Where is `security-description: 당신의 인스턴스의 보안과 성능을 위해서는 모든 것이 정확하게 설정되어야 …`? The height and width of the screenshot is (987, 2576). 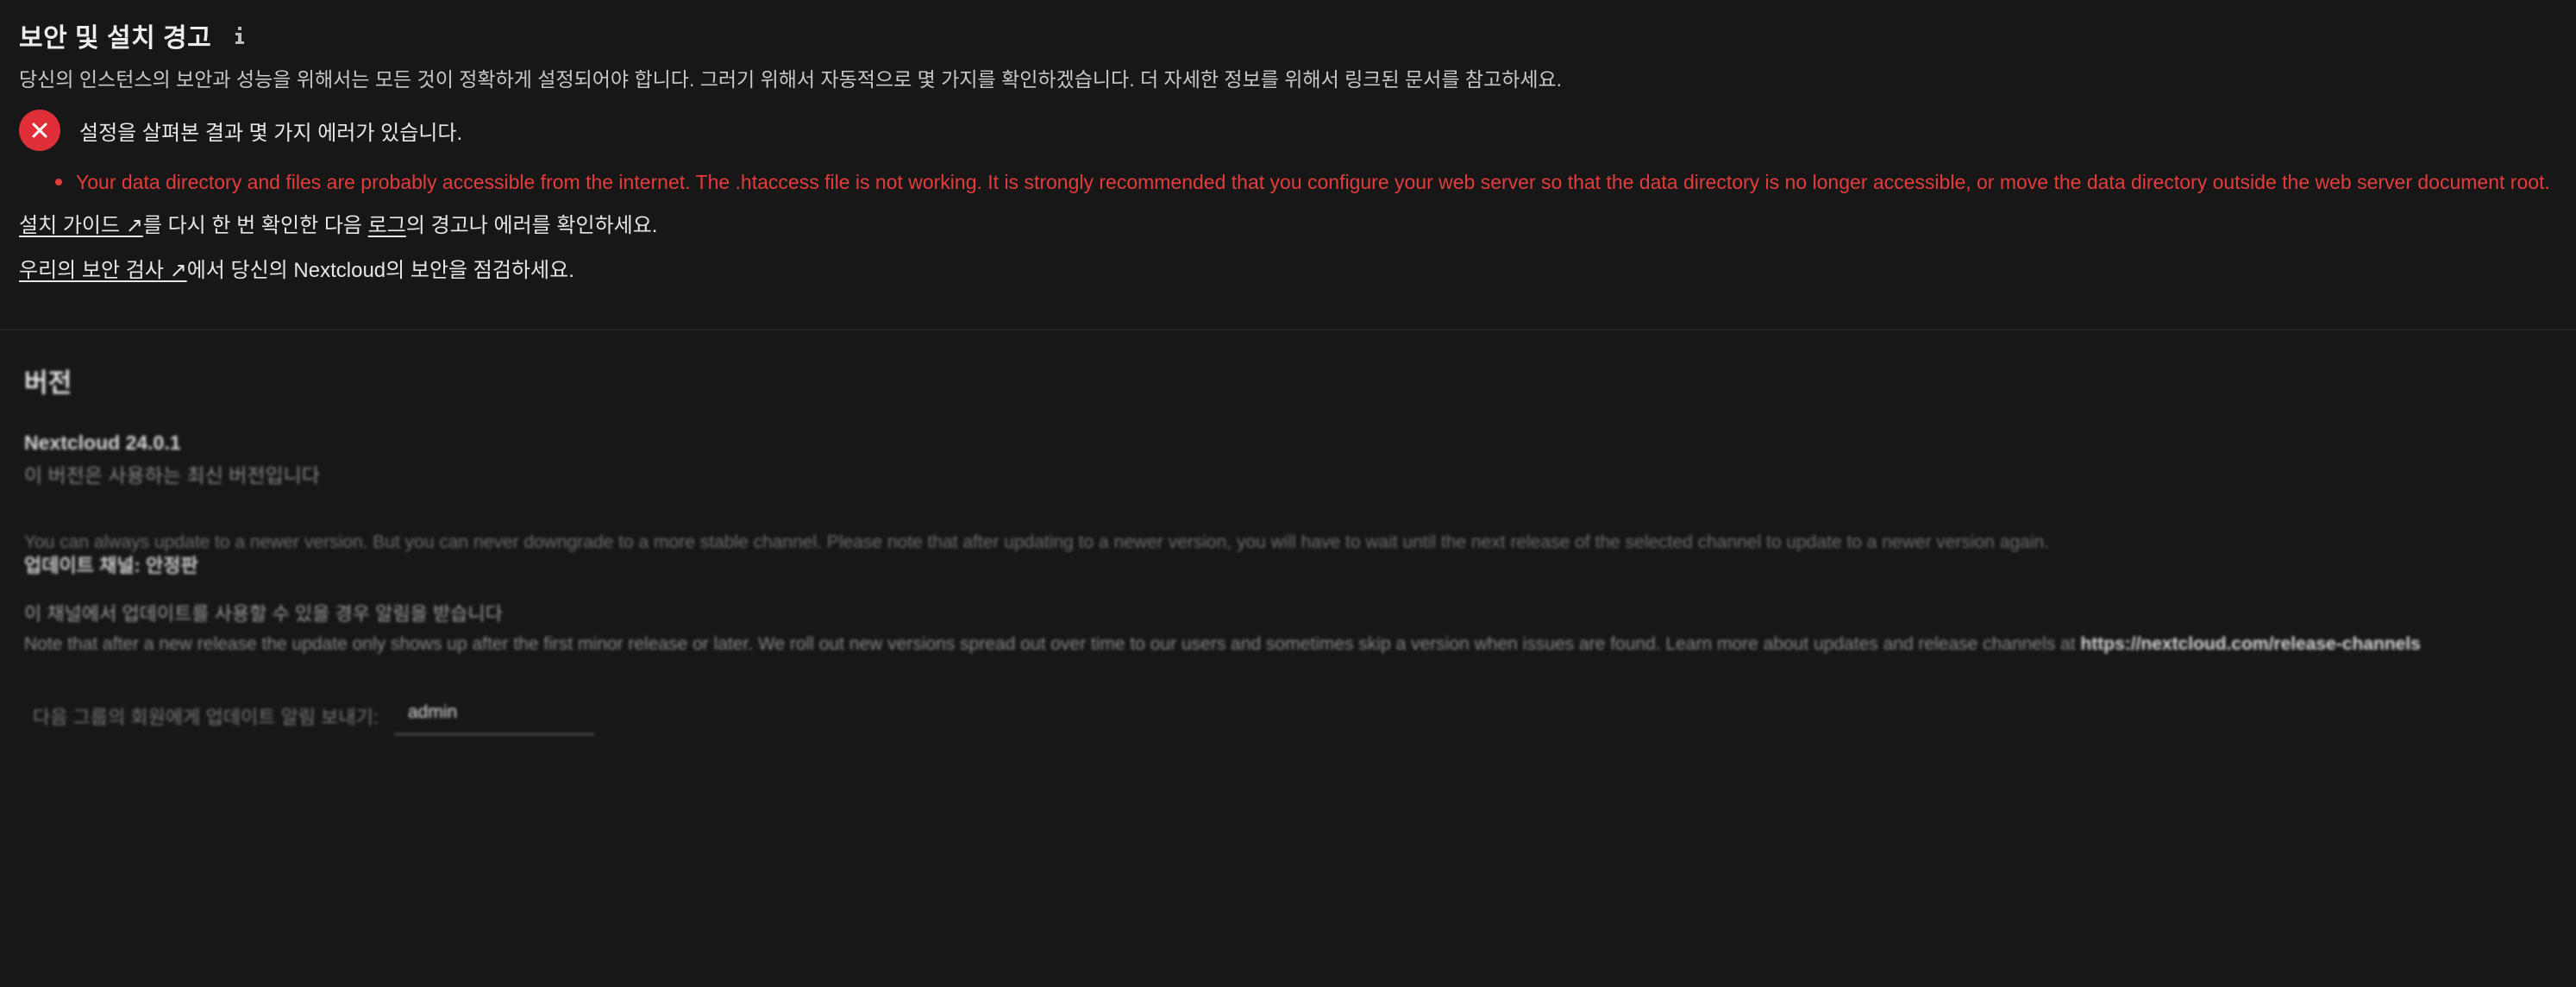
security-description: 당신의 인스턴스의 보안과 성능을 위해서는 모든 것이 정확하게 설정되어야 … is located at coordinates (791, 80).